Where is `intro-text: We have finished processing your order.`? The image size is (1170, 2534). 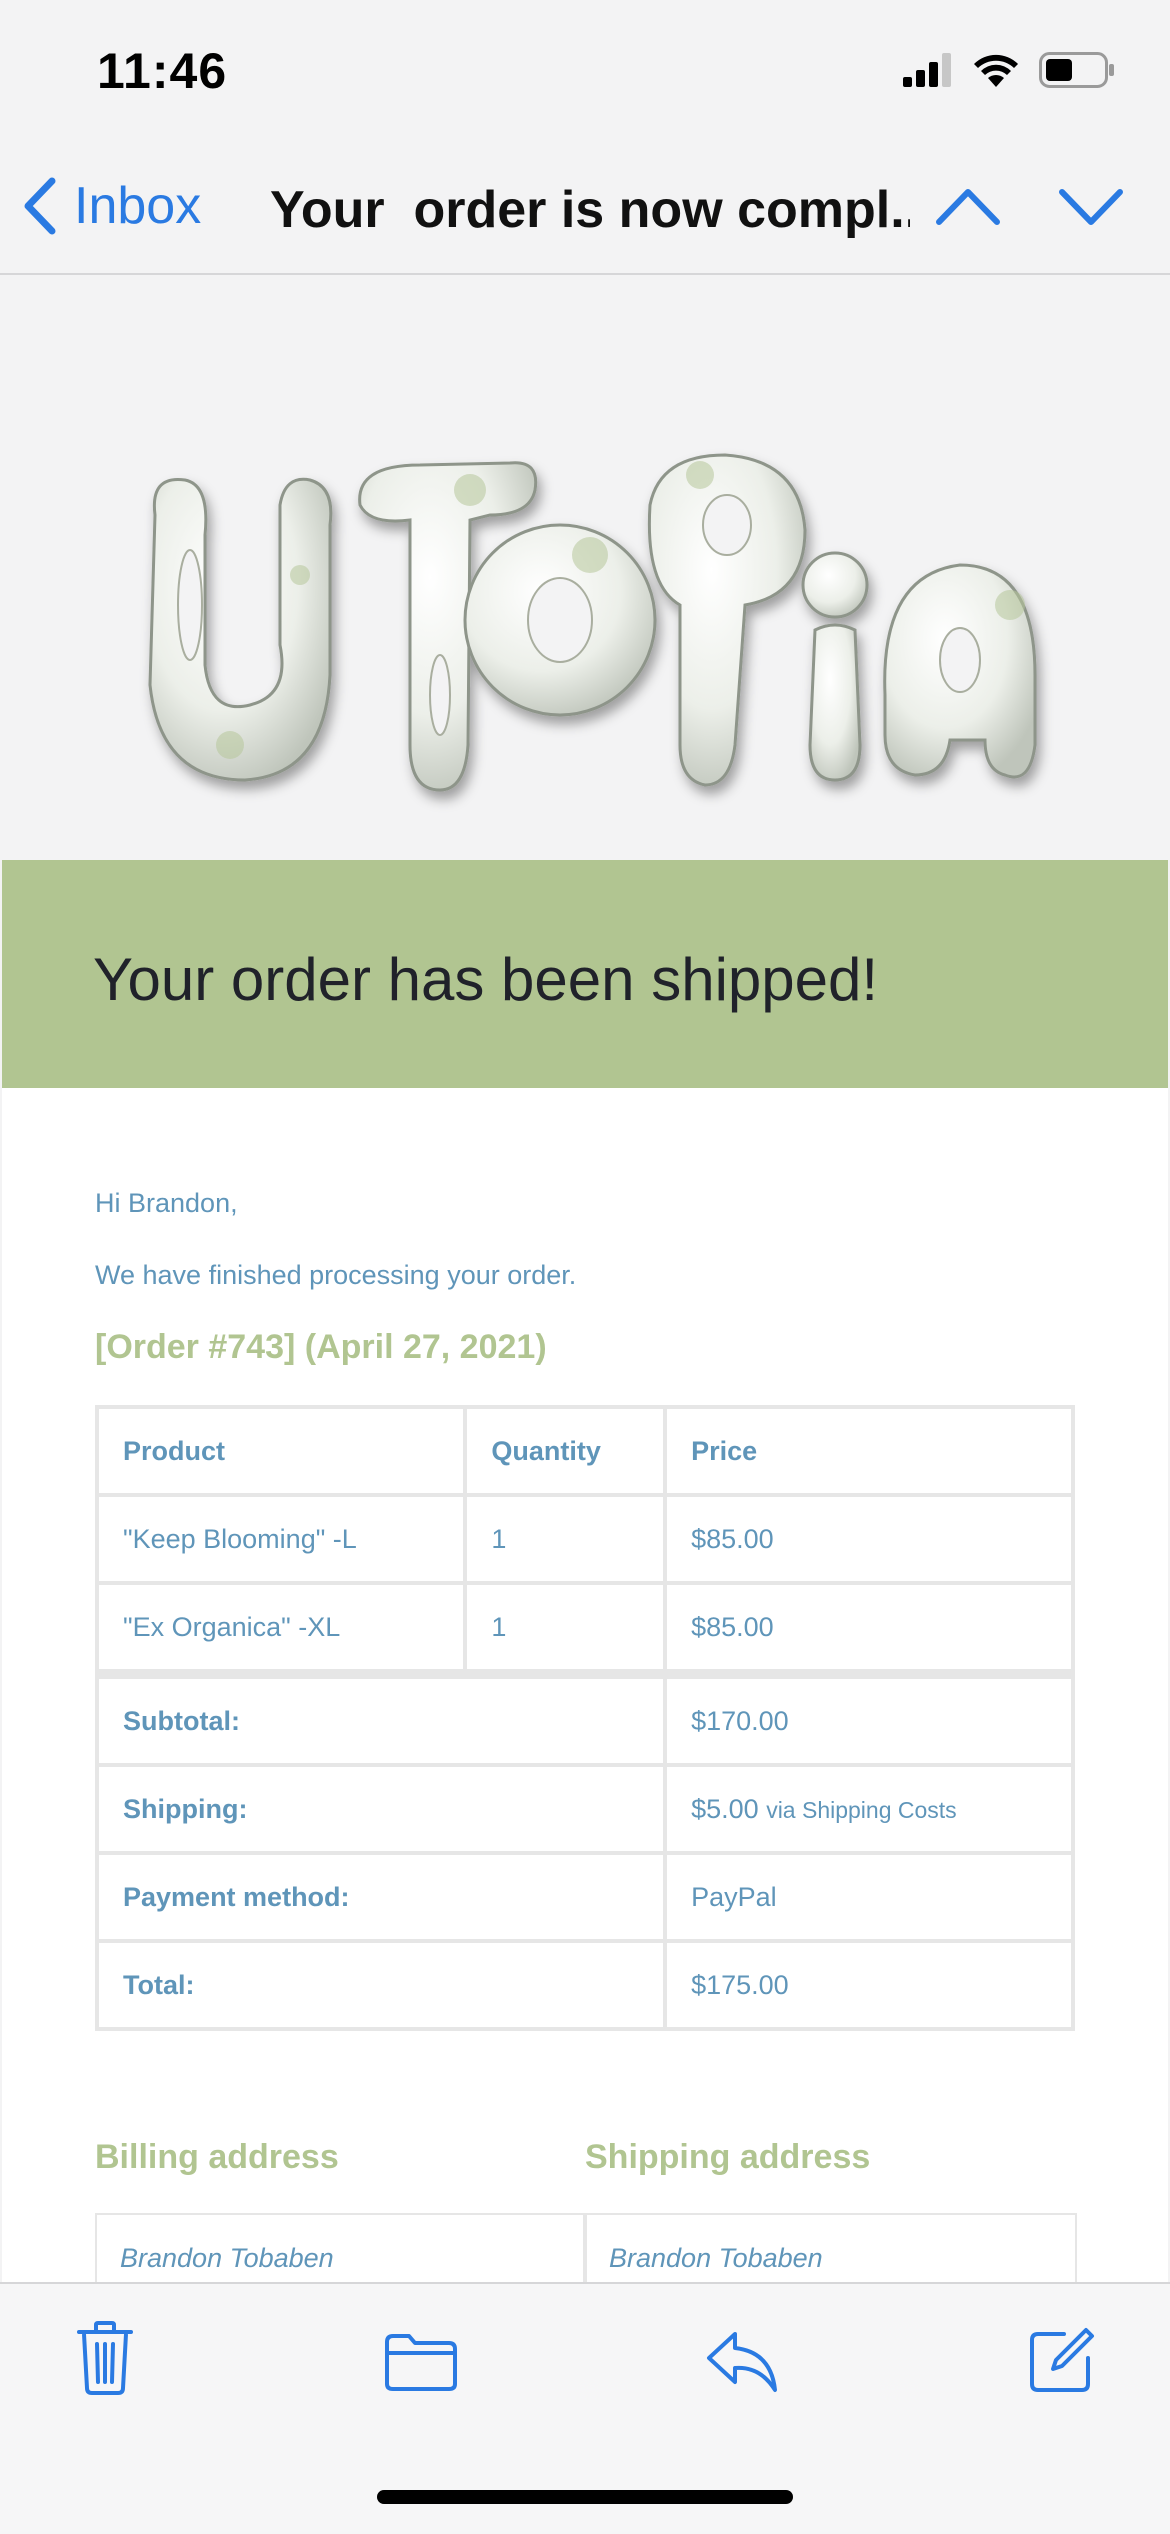
intro-text: We have finished processing your order. is located at coordinates (336, 1275).